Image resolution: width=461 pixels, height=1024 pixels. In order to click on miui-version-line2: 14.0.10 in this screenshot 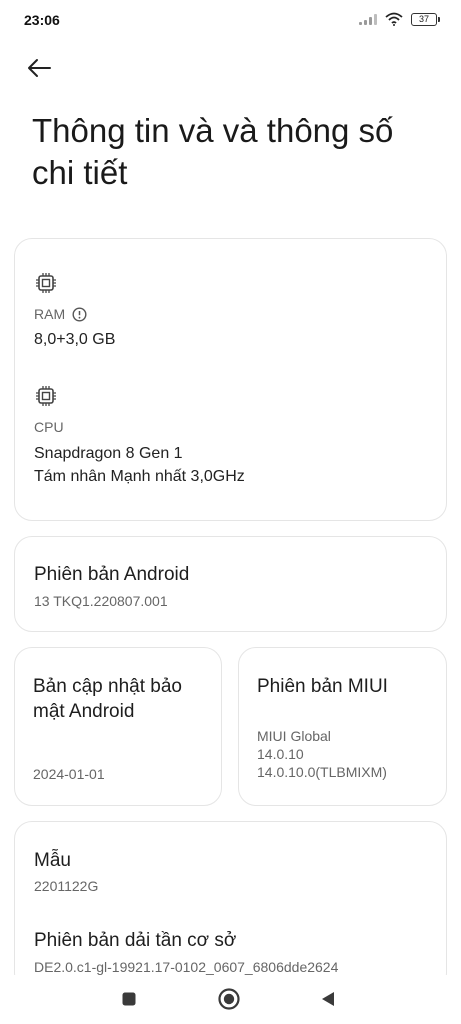, I will do `click(280, 754)`.